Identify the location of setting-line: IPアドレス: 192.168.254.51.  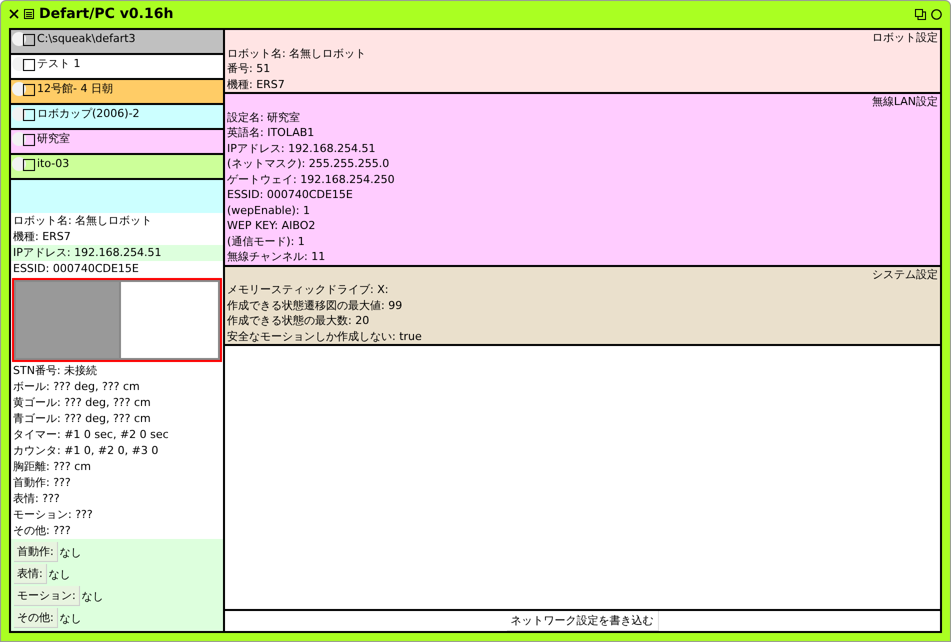
(302, 148).